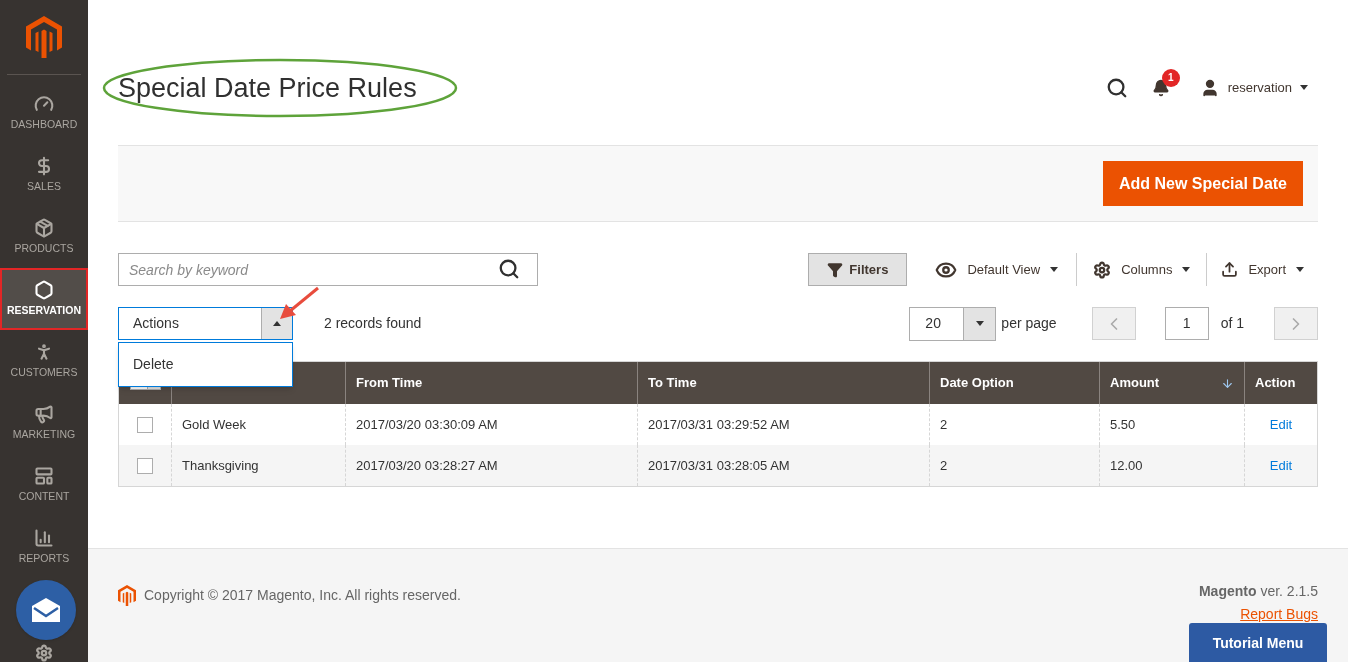  Describe the element at coordinates (205, 364) in the screenshot. I see `menu-item: Delete` at that location.